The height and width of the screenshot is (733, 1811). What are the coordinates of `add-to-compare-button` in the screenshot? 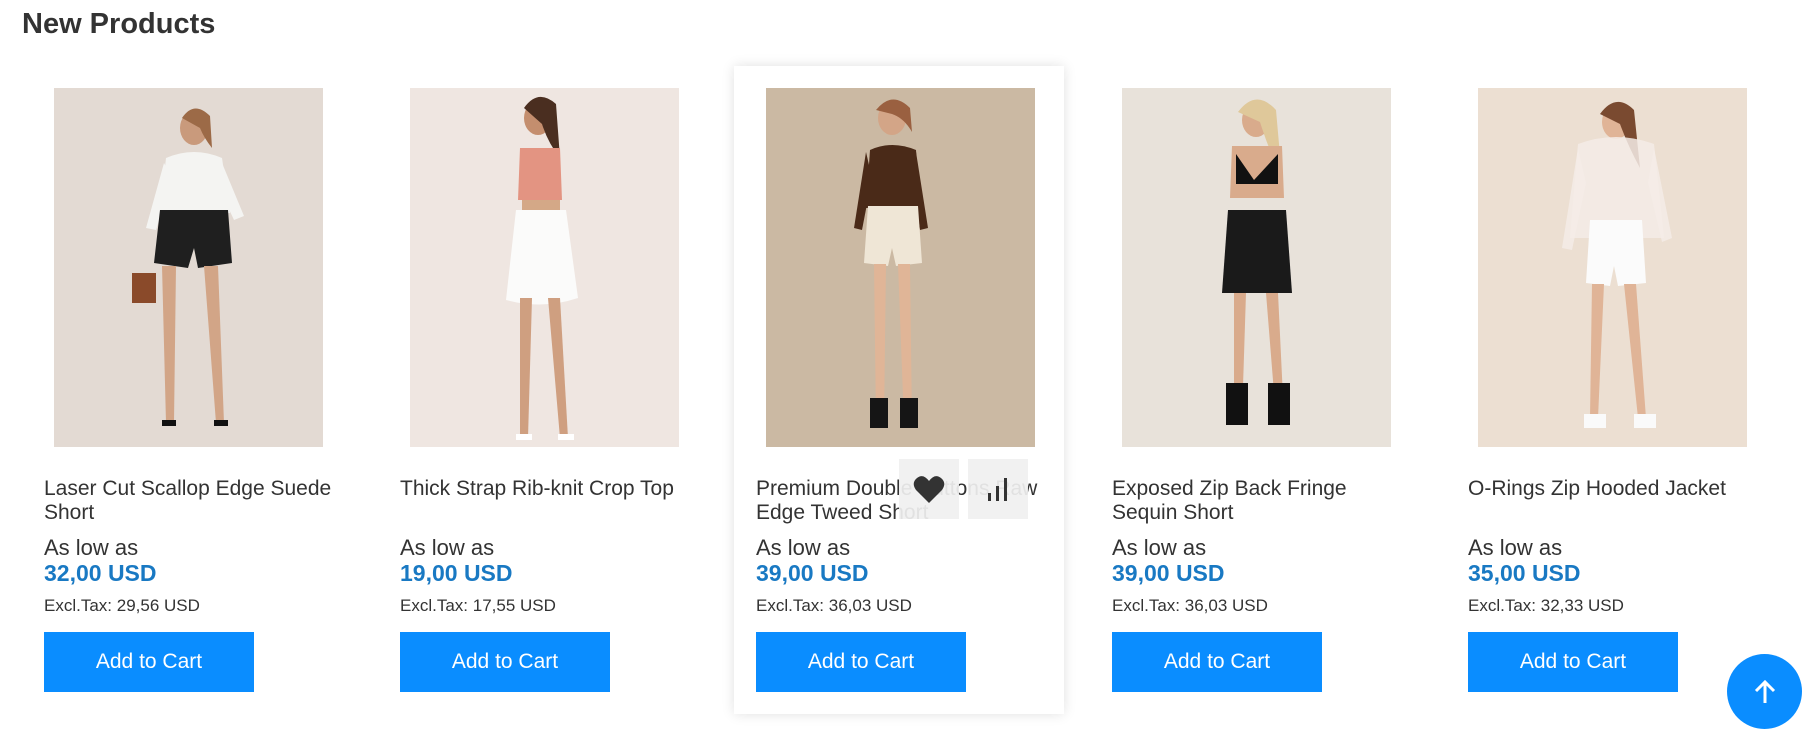 It's located at (998, 489).